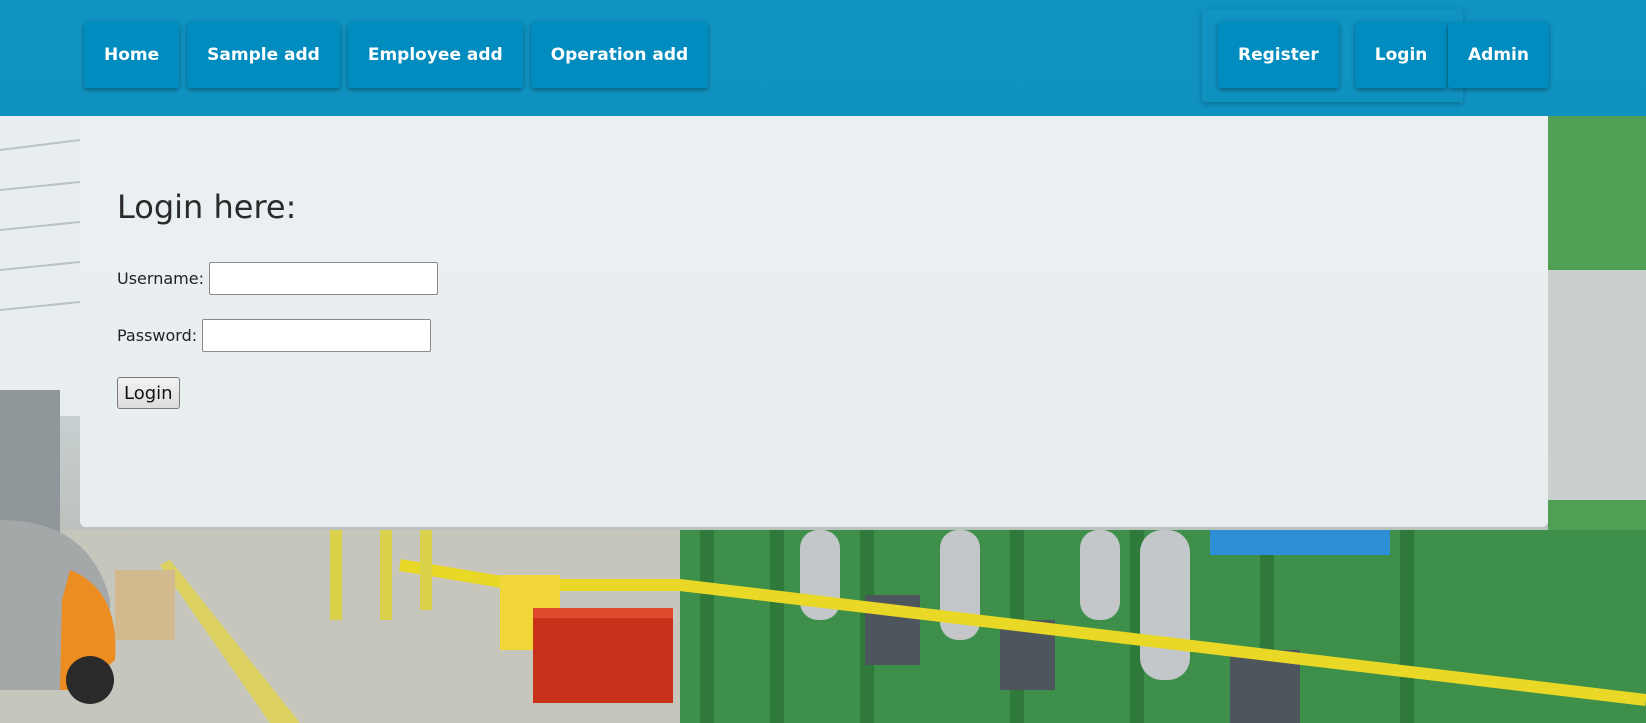 The height and width of the screenshot is (723, 1646). I want to click on nav-admin-button: Admin, so click(1498, 55).